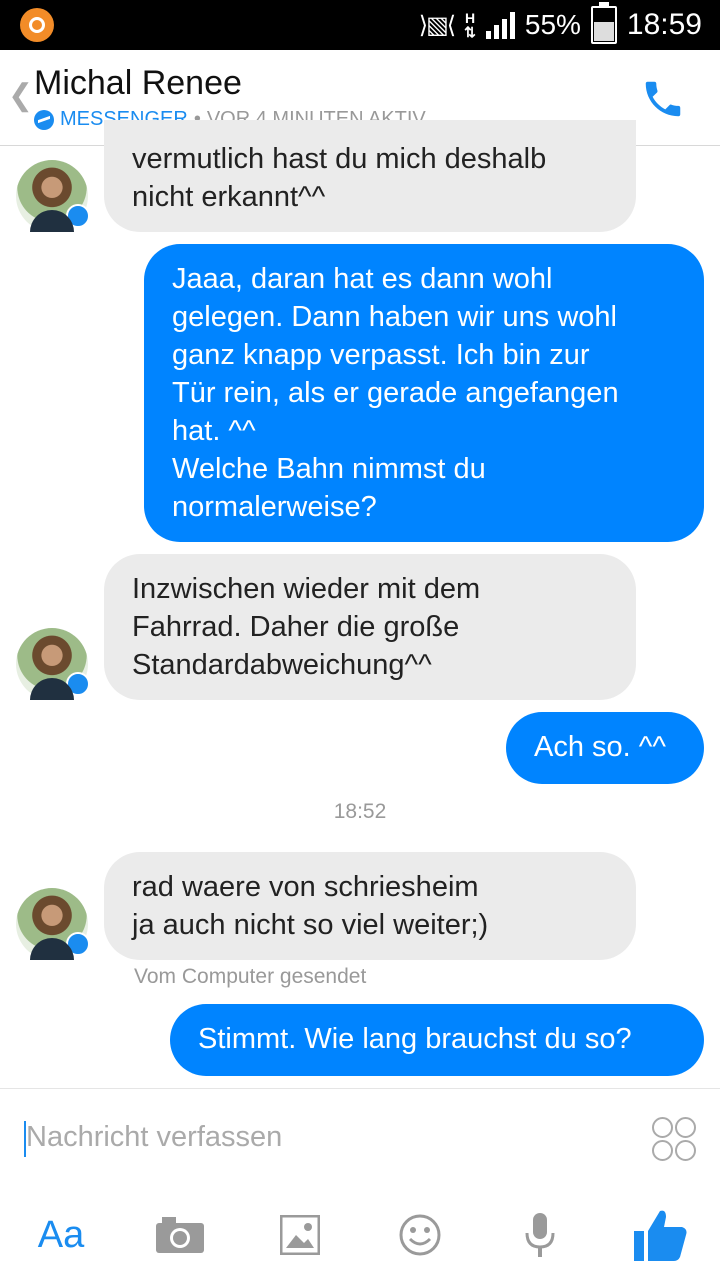  What do you see at coordinates (437, 1040) in the screenshot?
I see `message-bubble-outgoing: Stimmt. Wie lang brauchst du so?` at bounding box center [437, 1040].